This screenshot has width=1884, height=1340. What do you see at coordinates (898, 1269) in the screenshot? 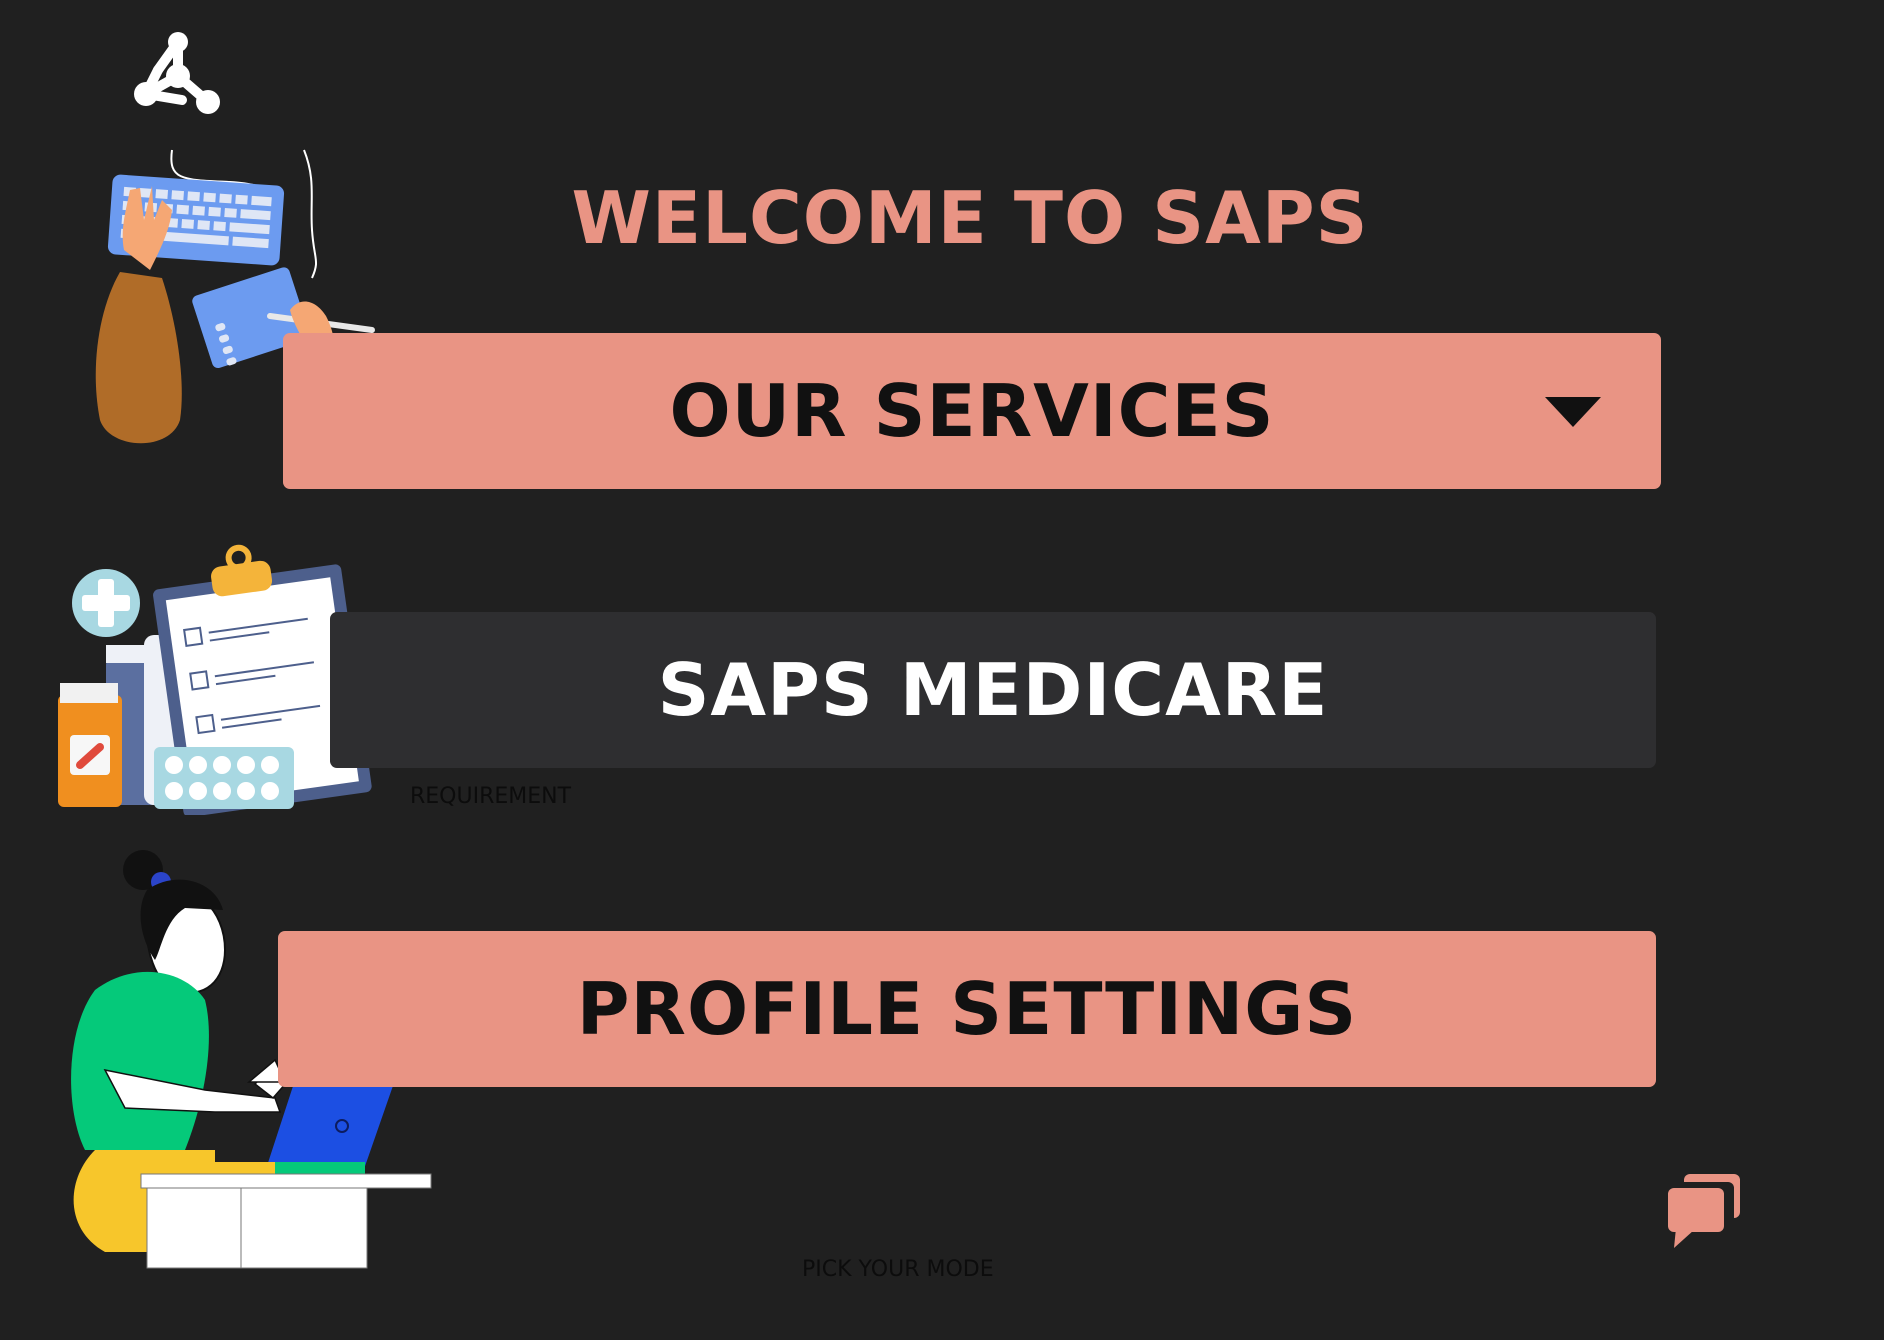
I see `pick-mode-caption: PICK YOUR MODE` at bounding box center [898, 1269].